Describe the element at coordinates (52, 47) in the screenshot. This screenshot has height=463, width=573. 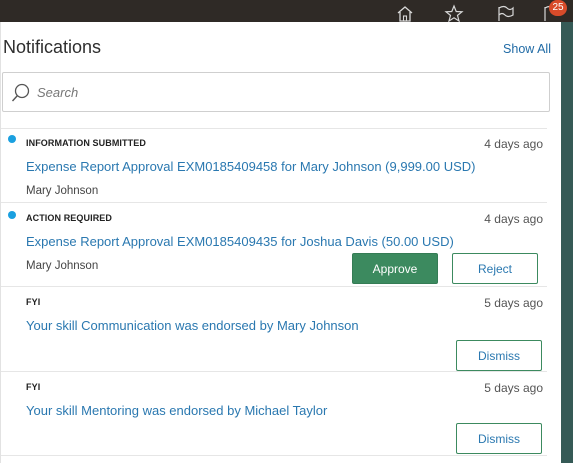
I see `panel-title: Notifications` at that location.